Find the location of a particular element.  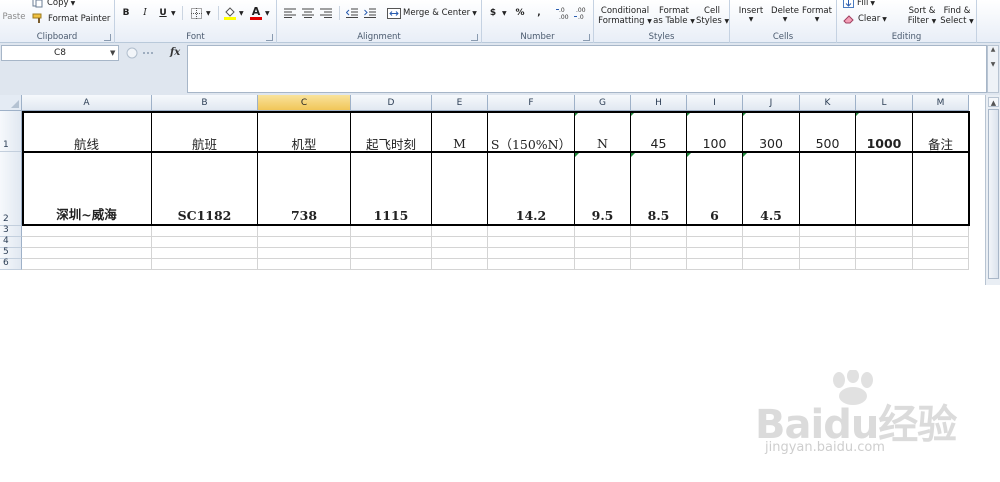

cell-d2: 1115 is located at coordinates (391, 189).